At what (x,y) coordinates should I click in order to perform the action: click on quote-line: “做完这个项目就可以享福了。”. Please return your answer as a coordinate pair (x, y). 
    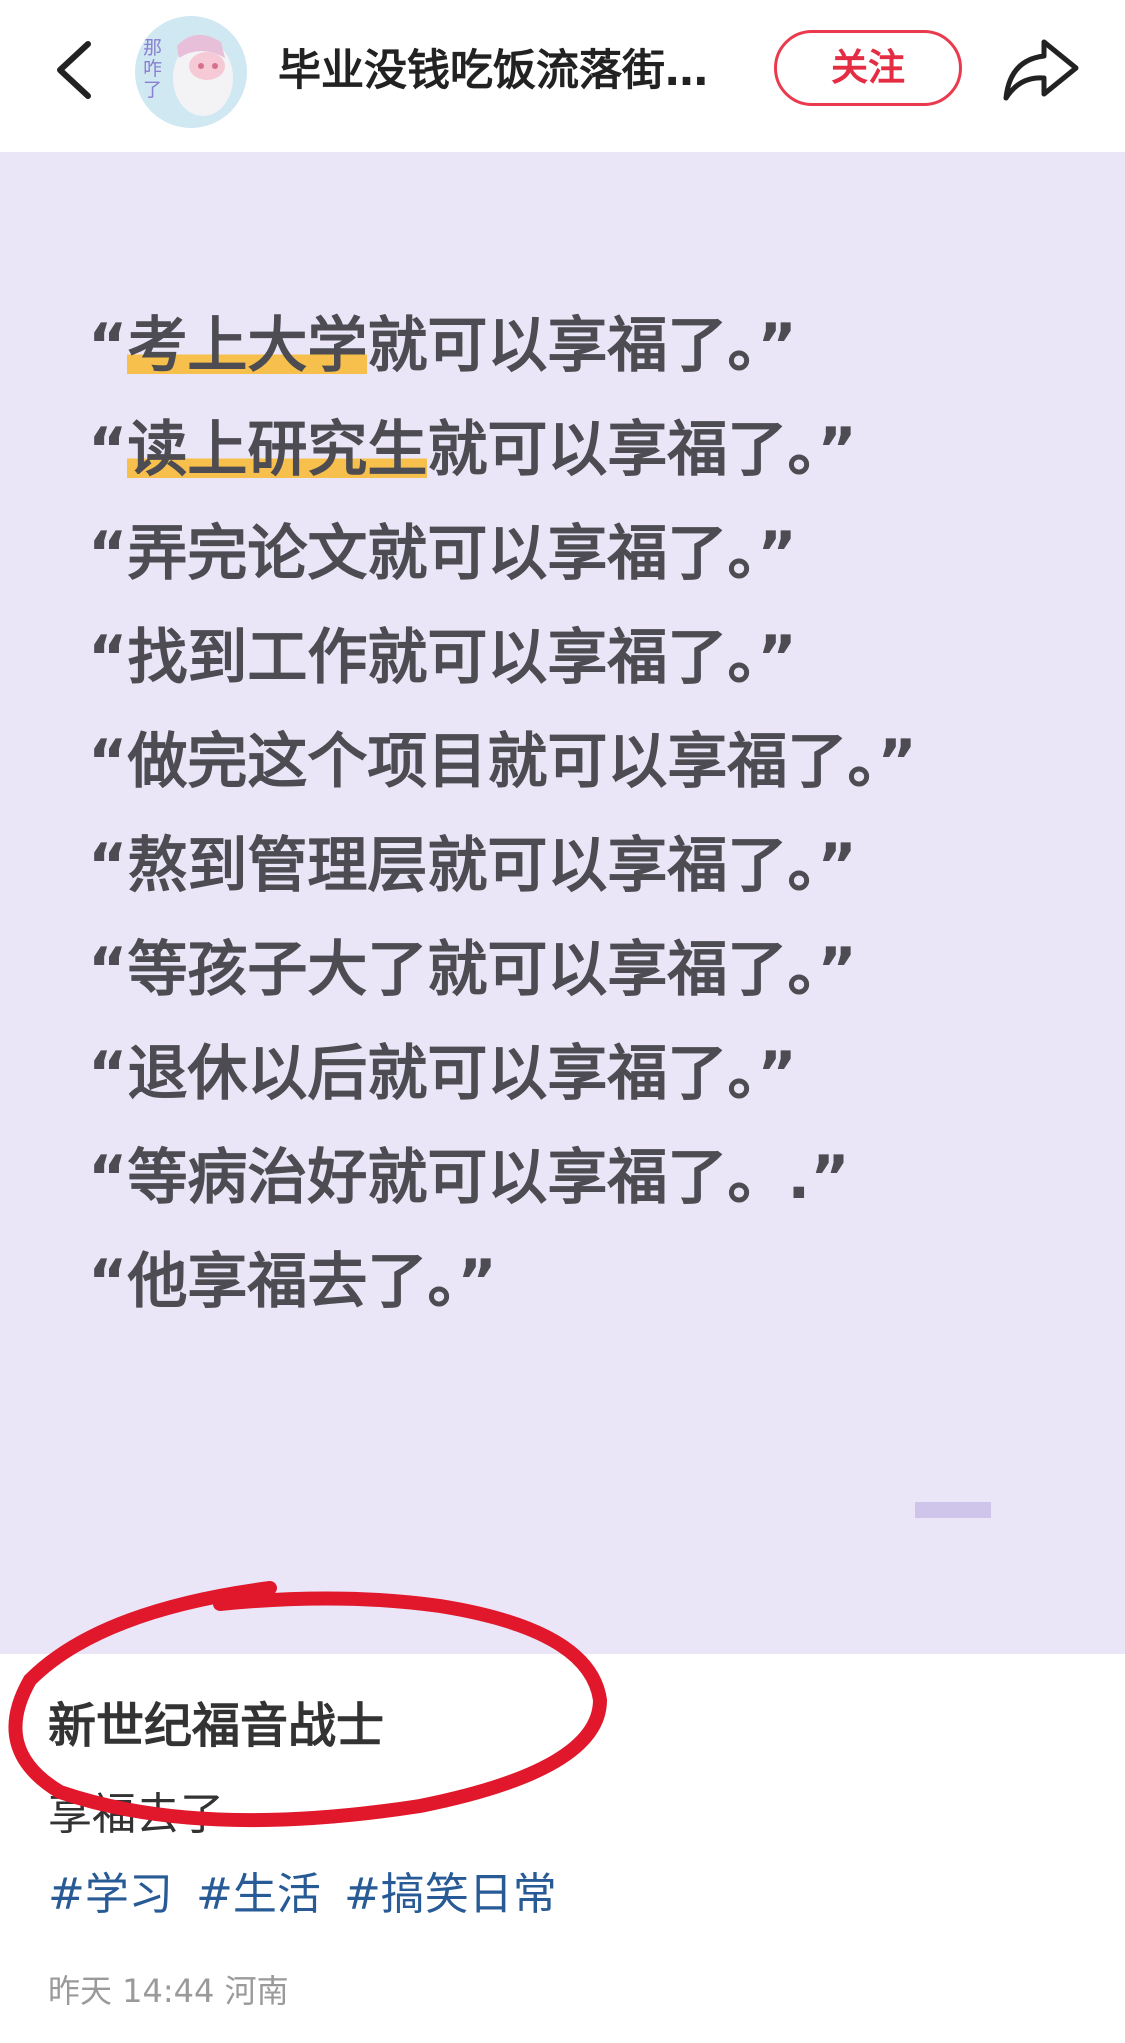
    Looking at the image, I should click on (578, 762).